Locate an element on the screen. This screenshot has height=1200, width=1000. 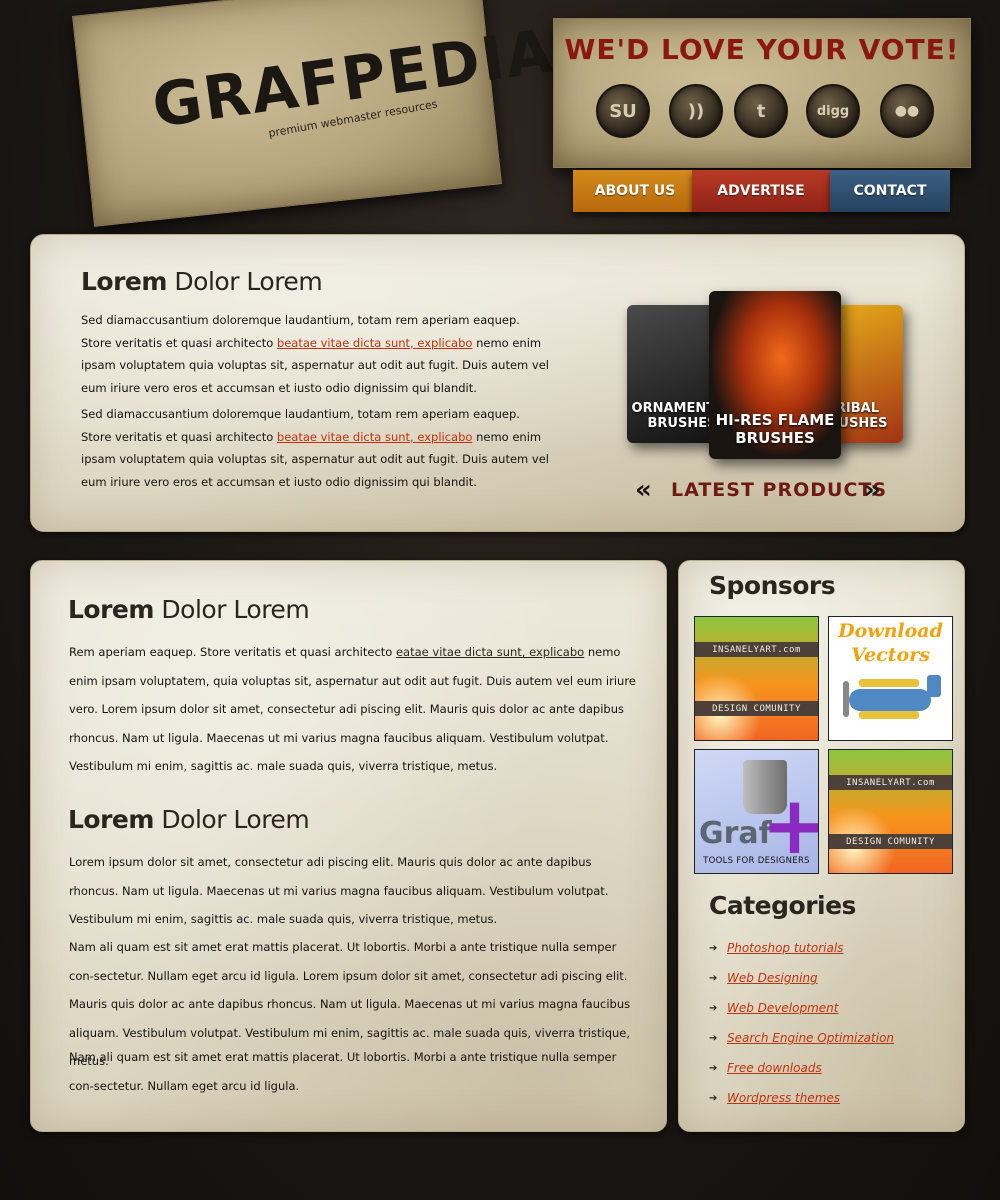
rss-icon: )) is located at coordinates (696, 111).